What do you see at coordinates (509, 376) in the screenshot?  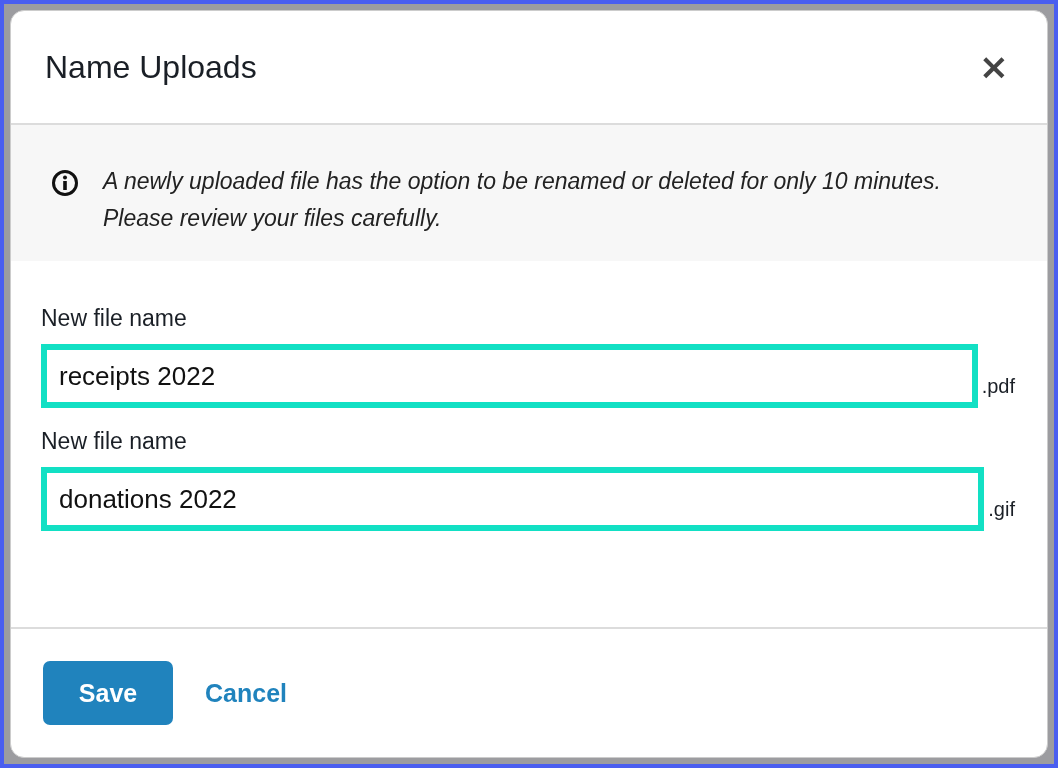 I see `file-name-input: receipts 2022` at bounding box center [509, 376].